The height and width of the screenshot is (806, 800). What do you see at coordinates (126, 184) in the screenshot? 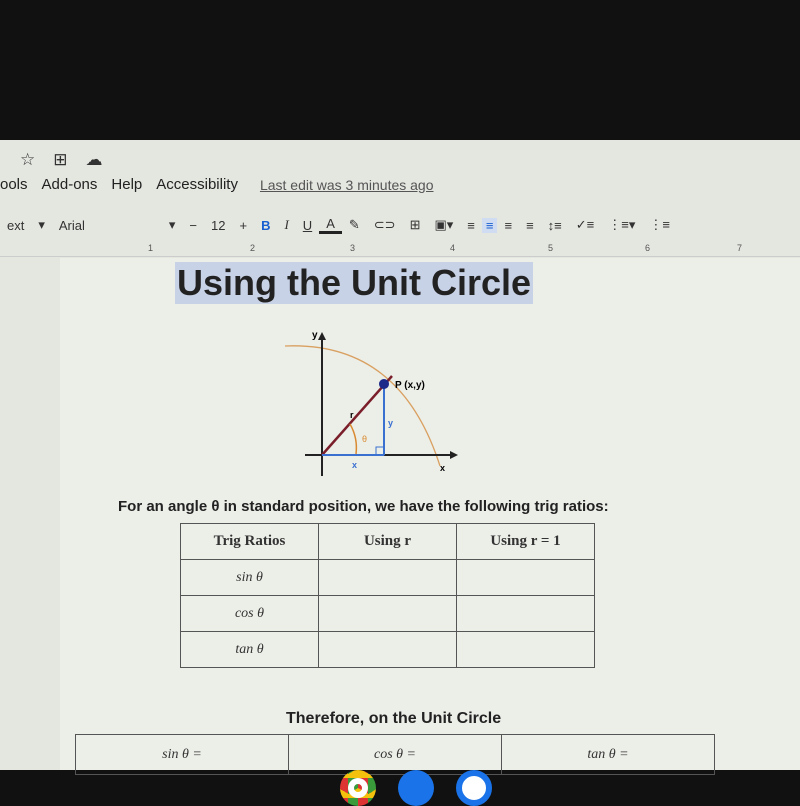
I see `menu-help: Help` at bounding box center [126, 184].